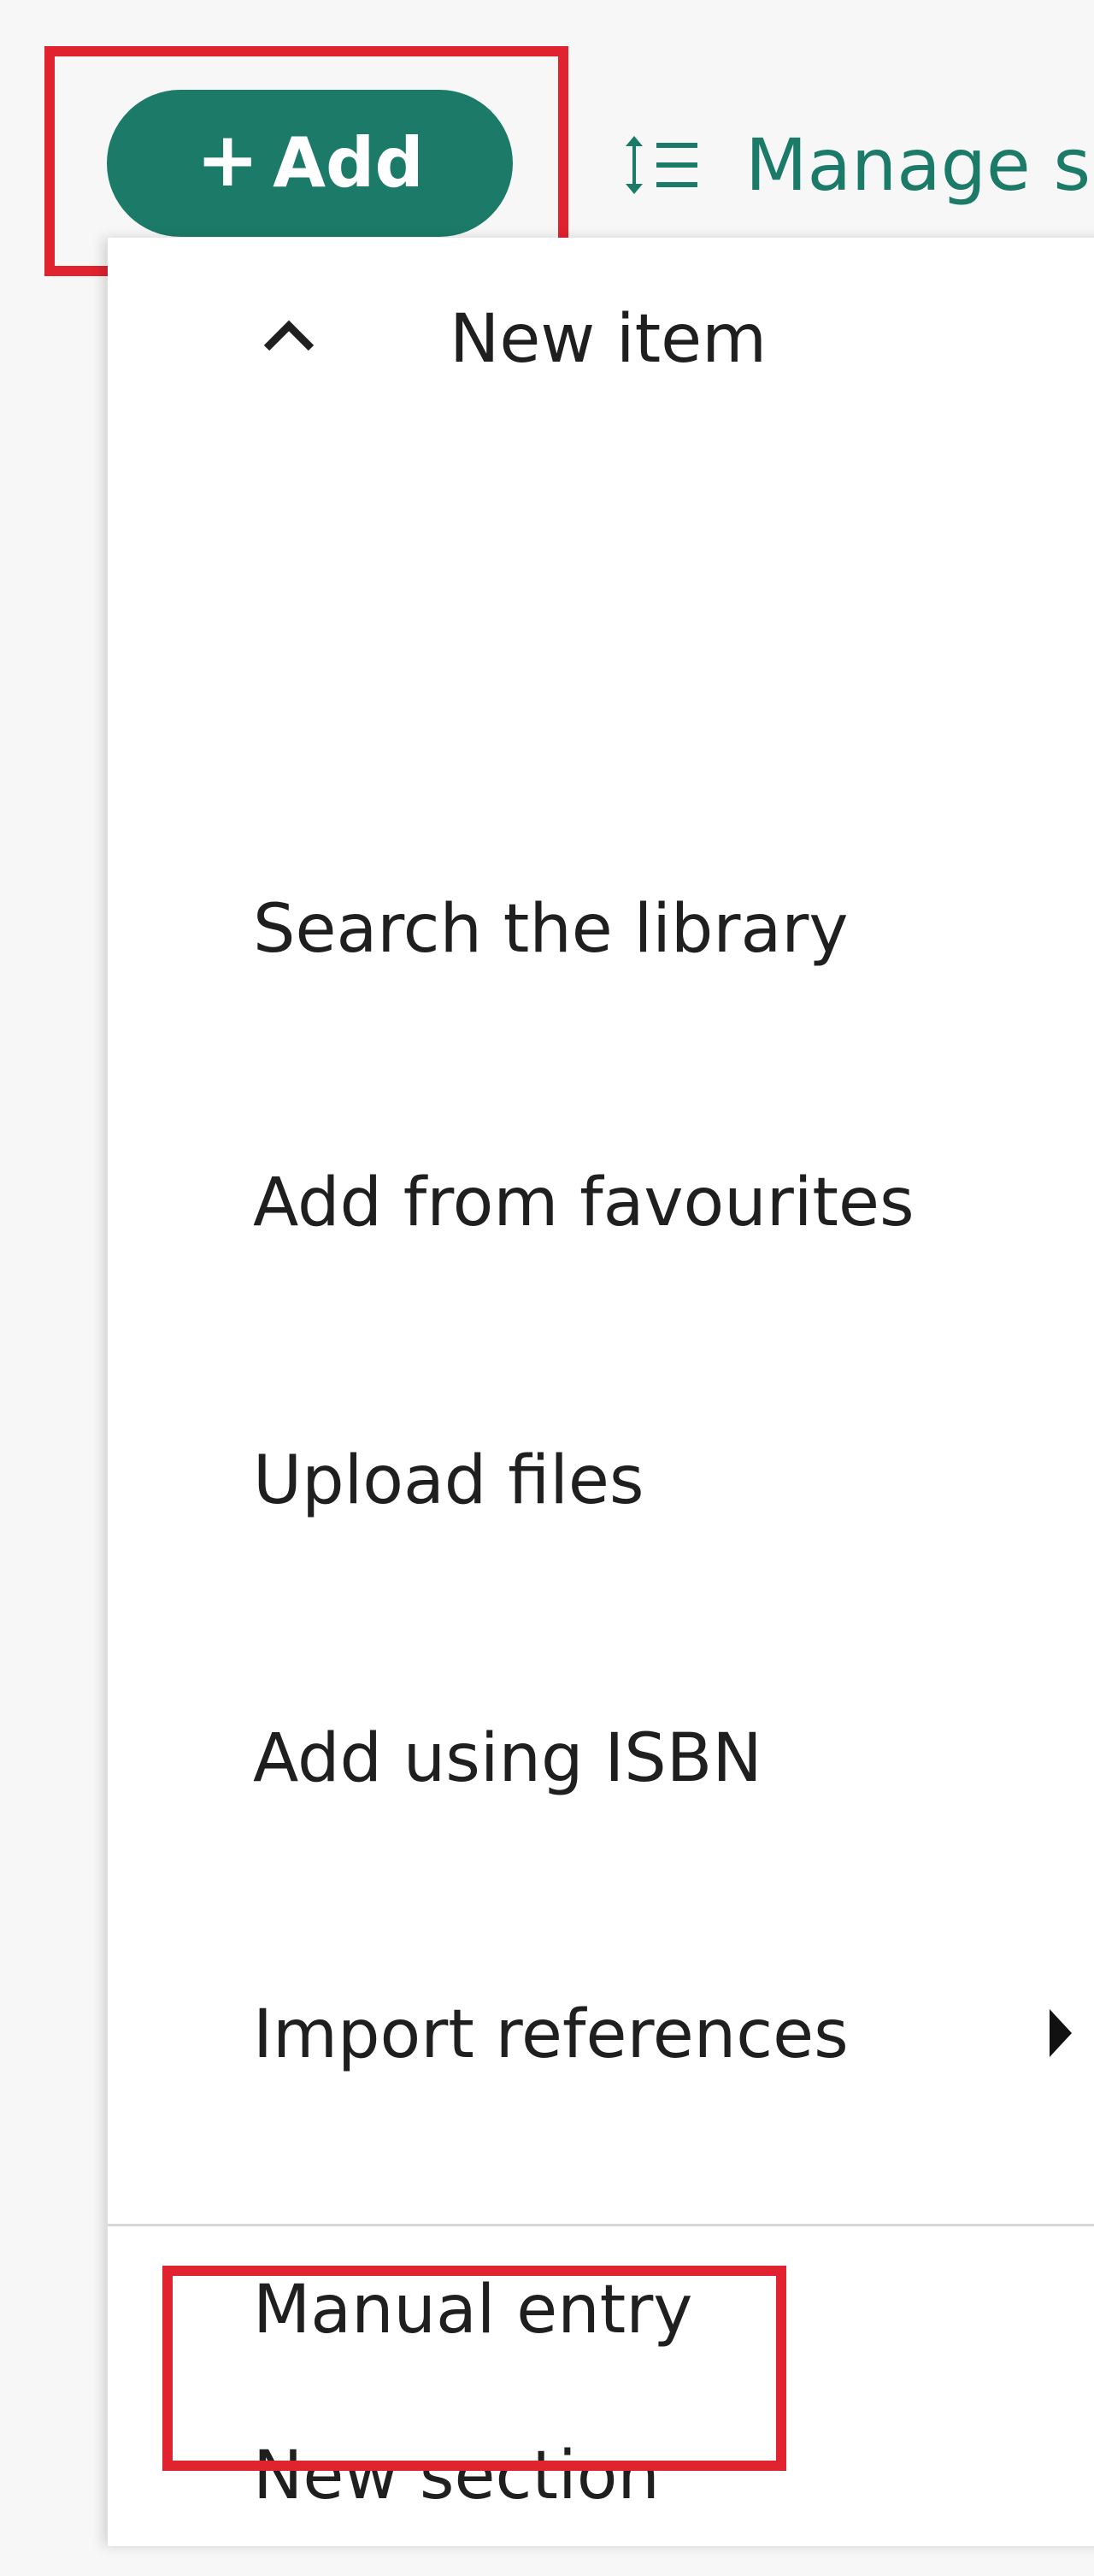  I want to click on menu-item-add-from-favourites: Add from favourites, so click(601, 1212).